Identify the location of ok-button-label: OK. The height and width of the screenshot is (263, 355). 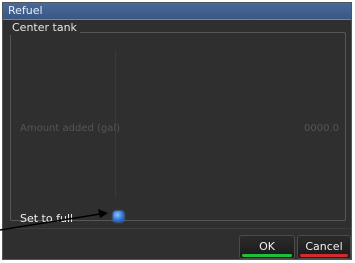
(267, 246).